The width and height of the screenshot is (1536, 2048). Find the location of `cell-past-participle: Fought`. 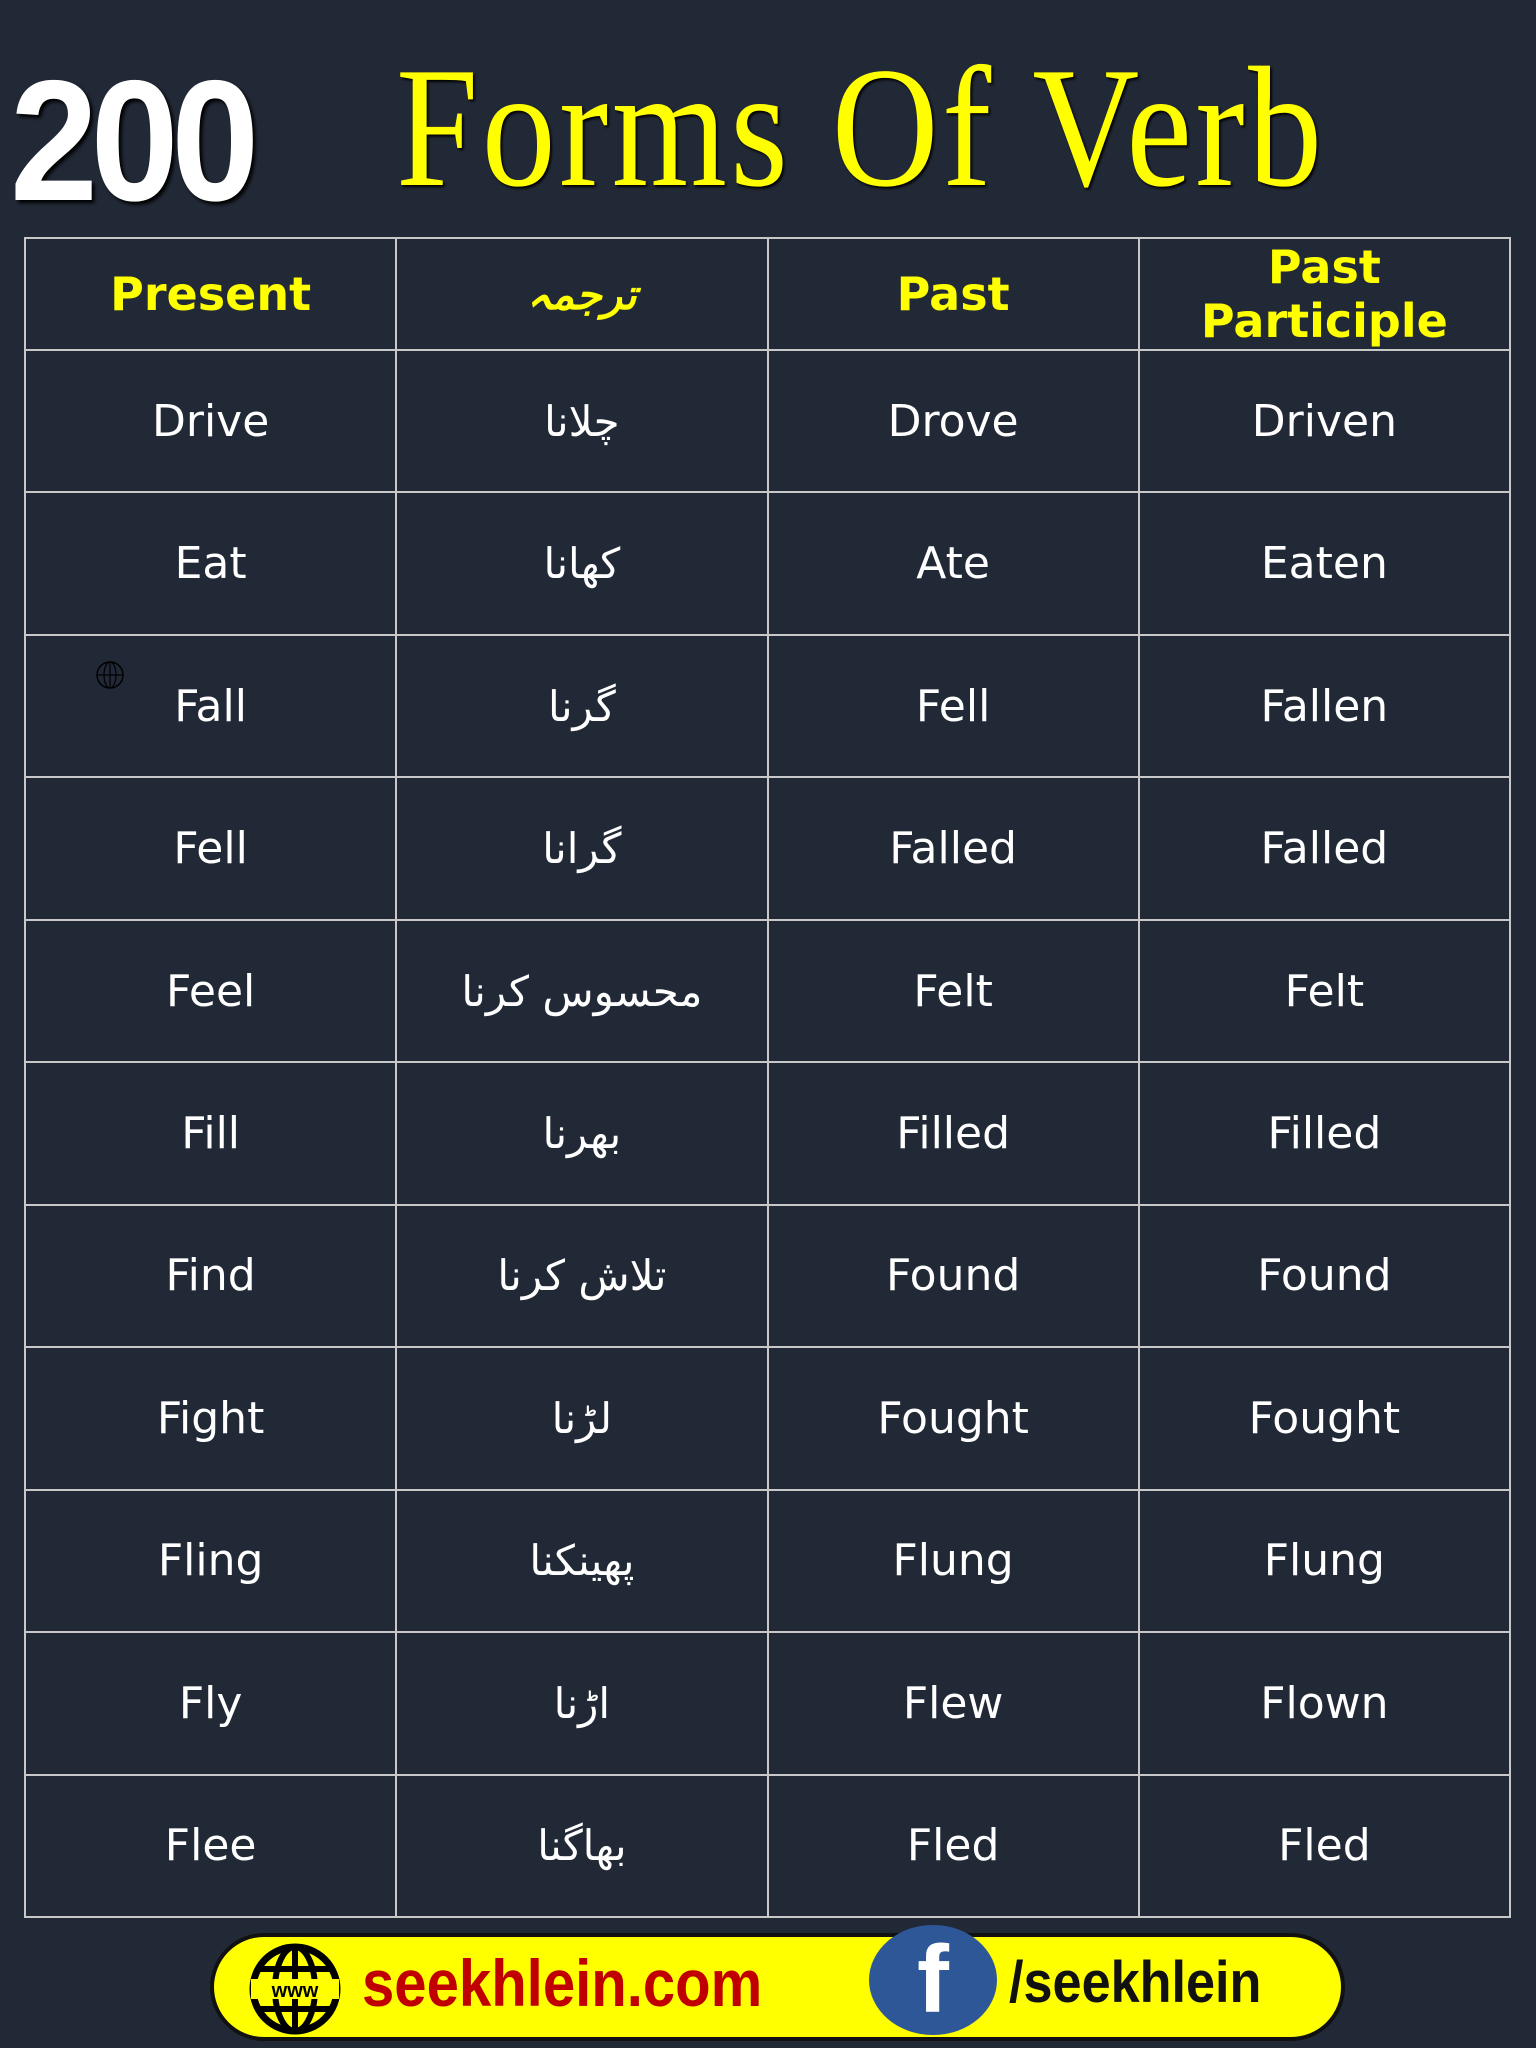

cell-past-participle: Fought is located at coordinates (1324, 1418).